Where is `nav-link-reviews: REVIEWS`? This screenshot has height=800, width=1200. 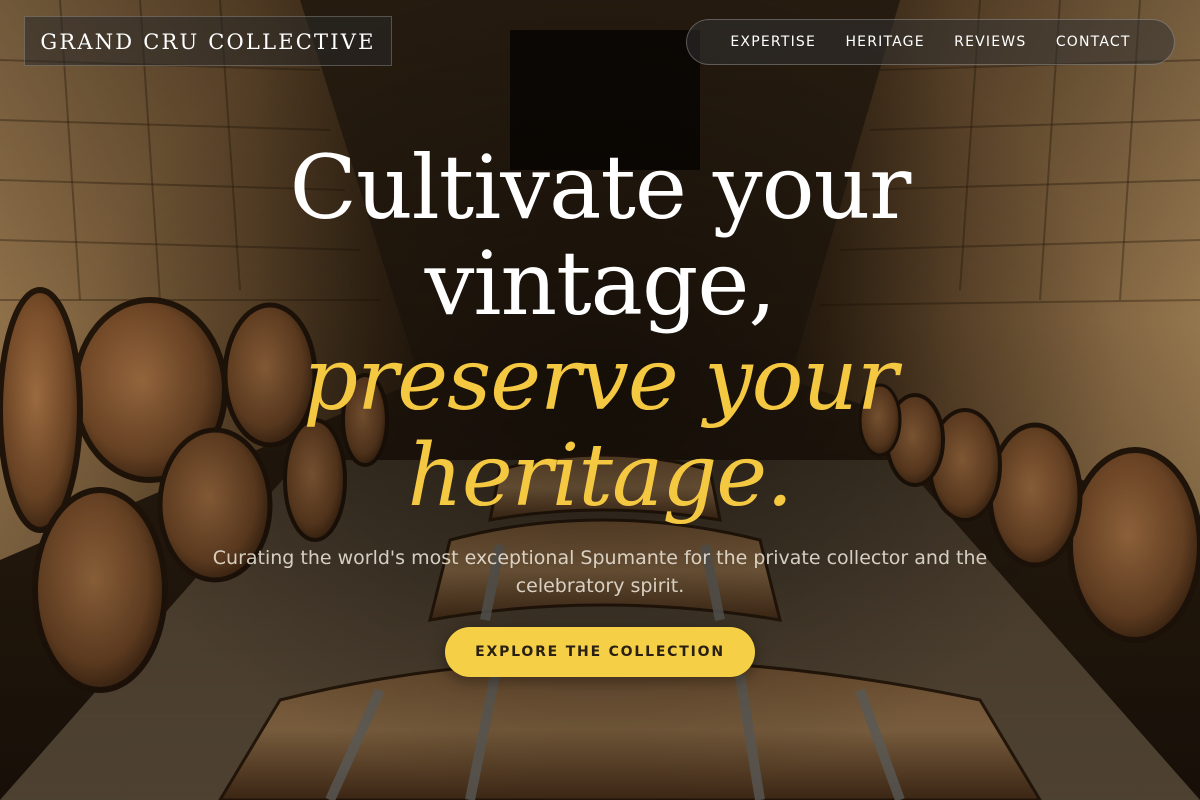
nav-link-reviews: REVIEWS is located at coordinates (990, 42).